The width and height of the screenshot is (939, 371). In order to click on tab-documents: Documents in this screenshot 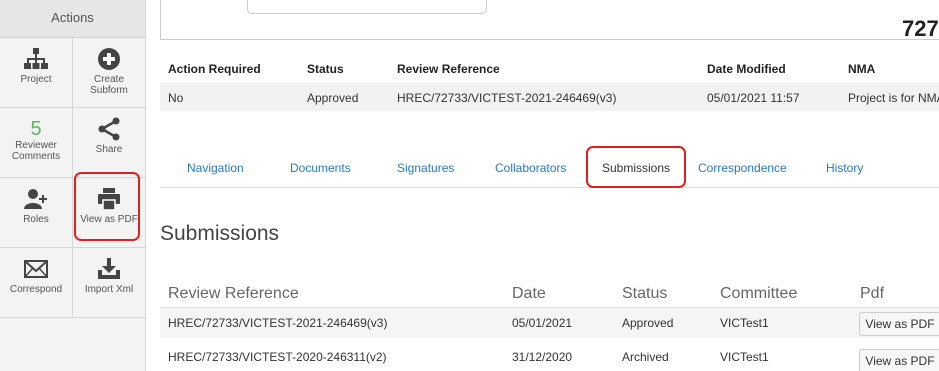, I will do `click(320, 168)`.